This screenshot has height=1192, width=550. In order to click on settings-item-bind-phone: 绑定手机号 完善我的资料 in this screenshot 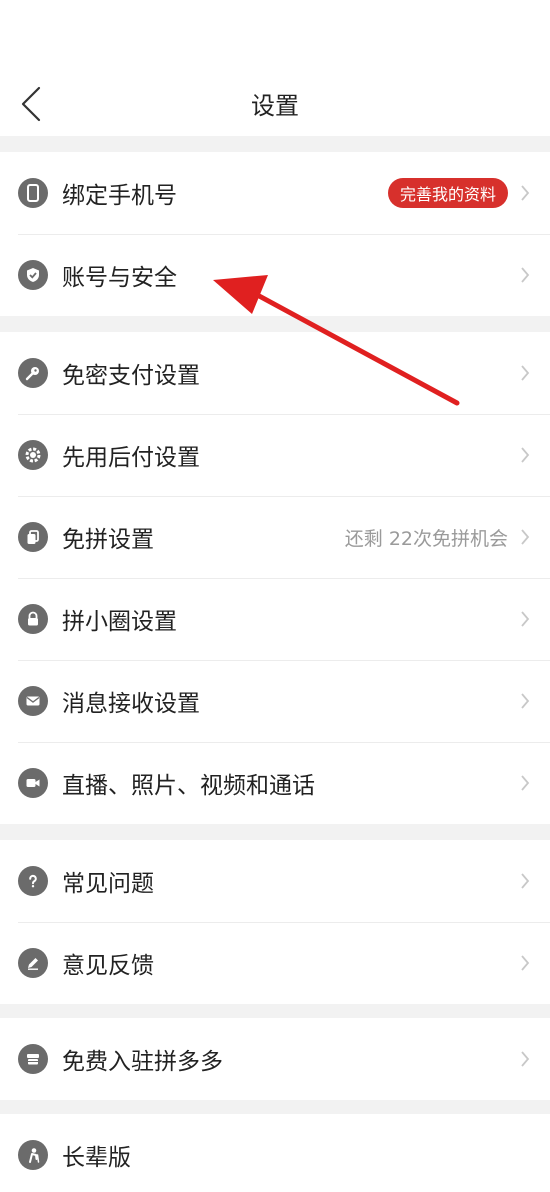, I will do `click(275, 193)`.